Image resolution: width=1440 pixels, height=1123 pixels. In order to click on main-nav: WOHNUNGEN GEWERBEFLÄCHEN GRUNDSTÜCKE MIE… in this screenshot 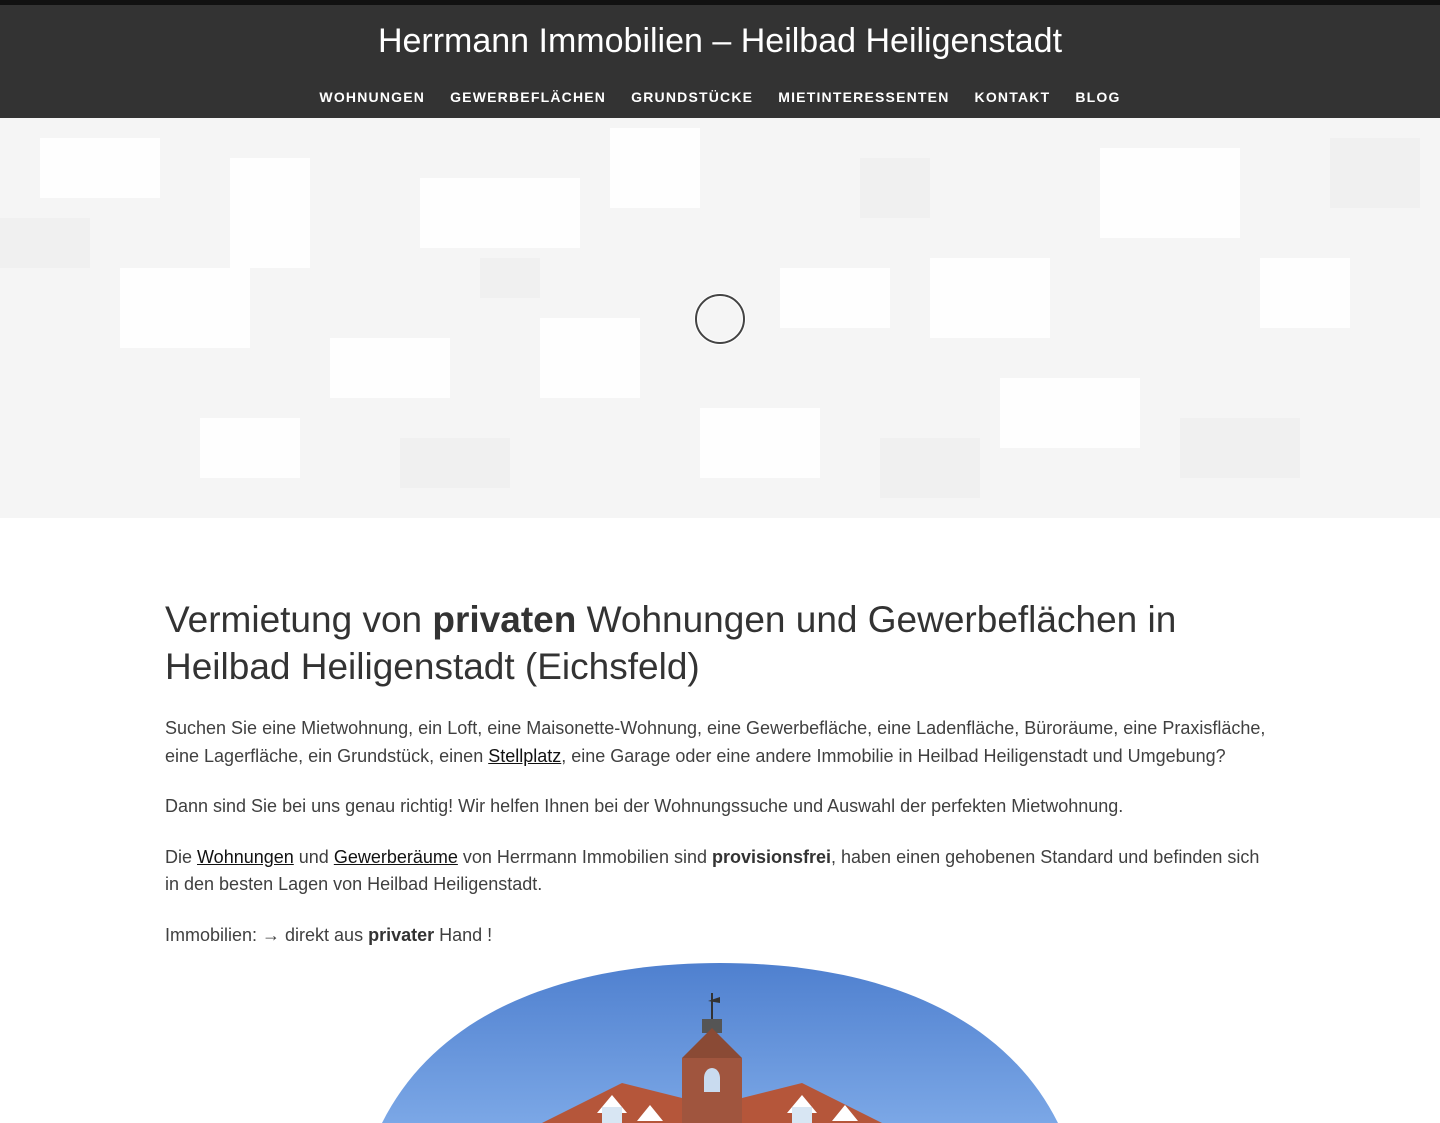, I will do `click(720, 97)`.